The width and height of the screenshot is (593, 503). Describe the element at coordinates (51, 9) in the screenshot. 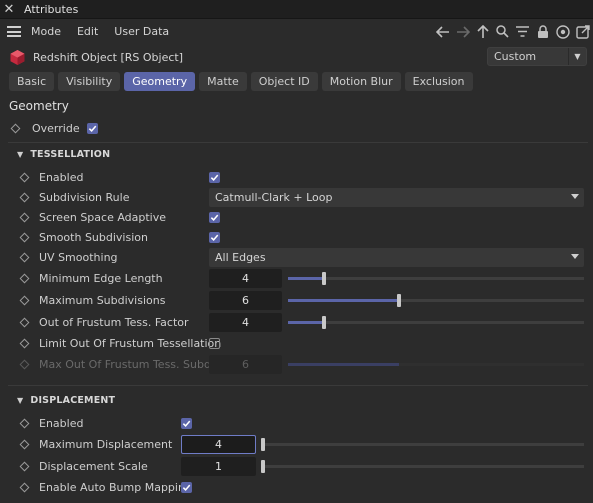

I see `window-title: Attributes` at that location.